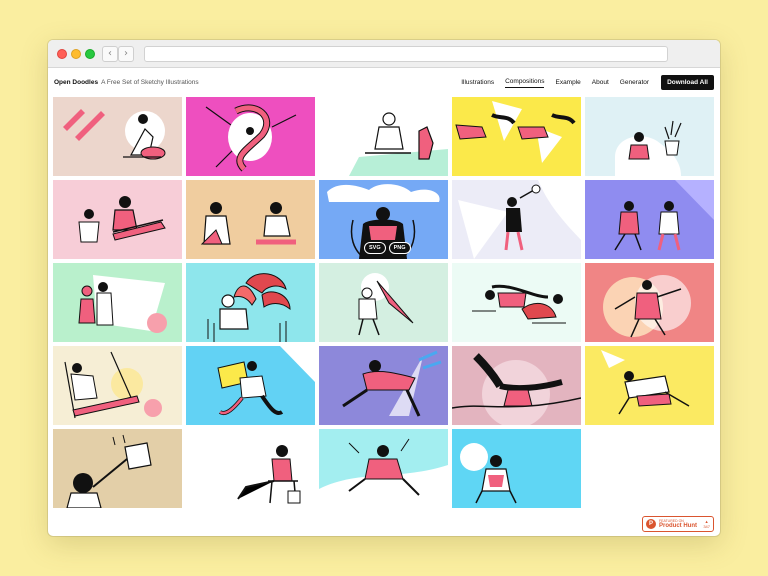 This screenshot has height=576, width=768. Describe the element at coordinates (110, 54) in the screenshot. I see `back-arrow-icon: ‹` at that location.